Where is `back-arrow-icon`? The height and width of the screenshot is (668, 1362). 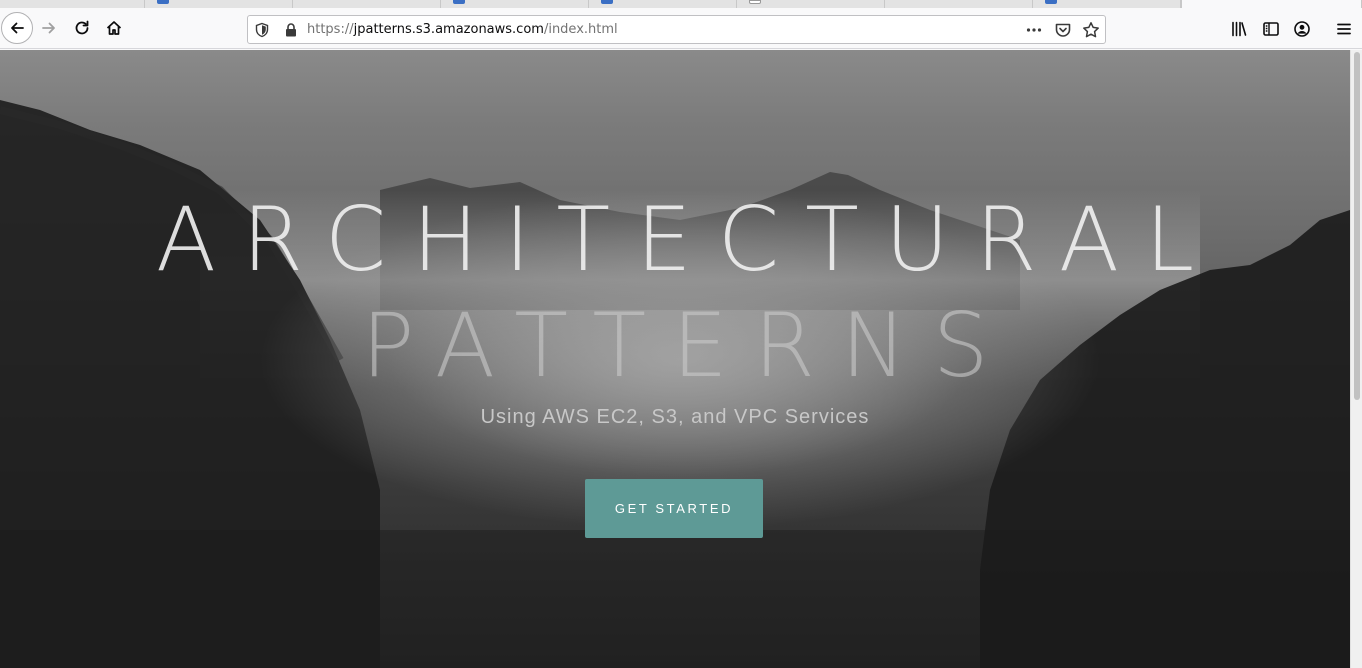 back-arrow-icon is located at coordinates (17, 28).